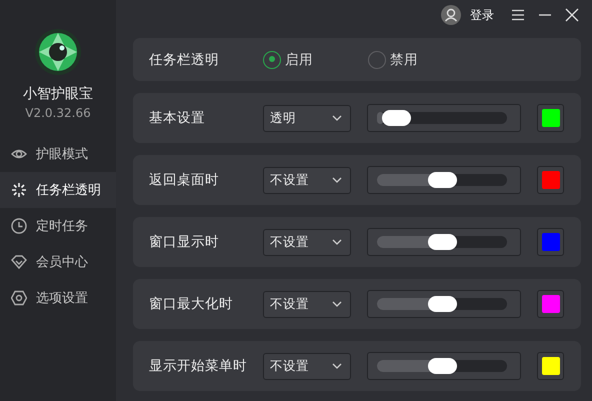  What do you see at coordinates (58, 113) in the screenshot?
I see `version-label: V2.0.32.66` at bounding box center [58, 113].